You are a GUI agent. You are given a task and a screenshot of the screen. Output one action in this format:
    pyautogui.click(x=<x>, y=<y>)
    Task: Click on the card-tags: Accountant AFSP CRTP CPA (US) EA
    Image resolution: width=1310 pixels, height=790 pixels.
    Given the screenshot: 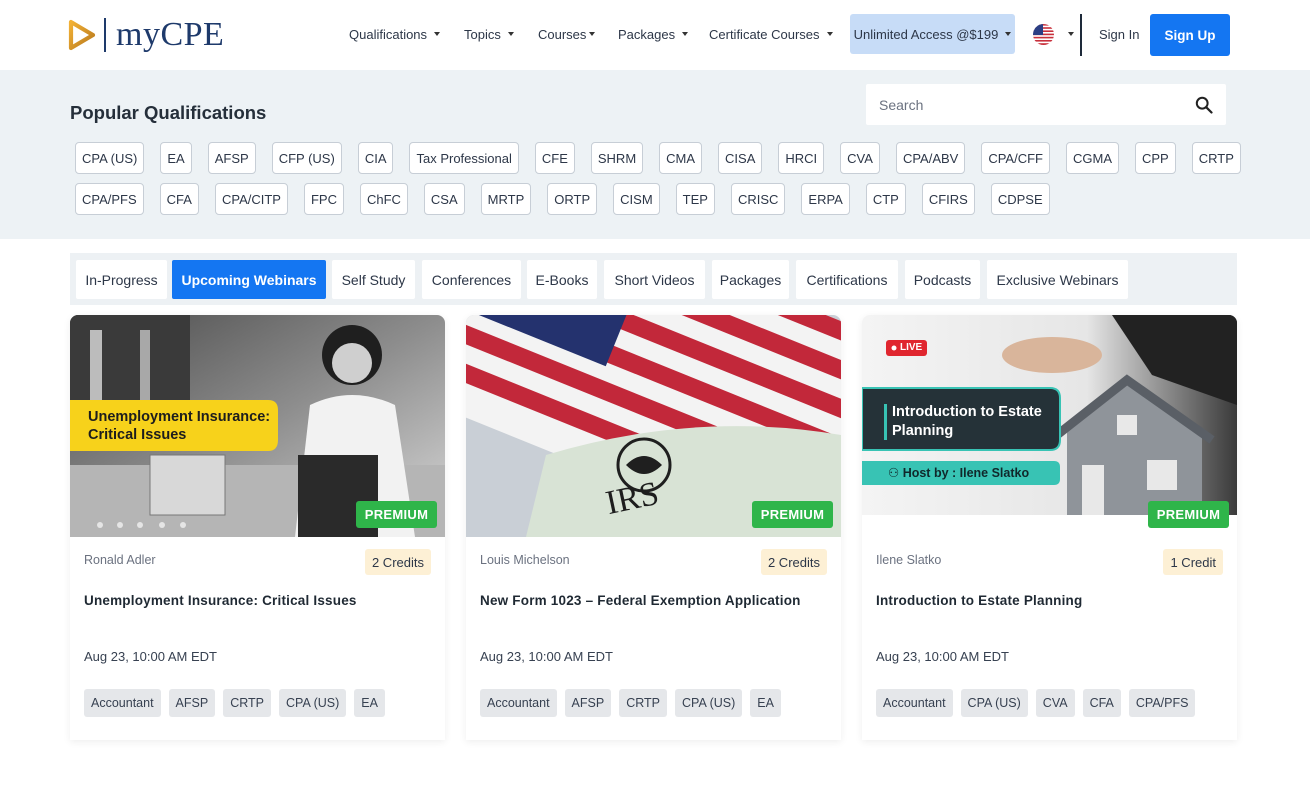 What is the action you would take?
    pyautogui.click(x=238, y=703)
    